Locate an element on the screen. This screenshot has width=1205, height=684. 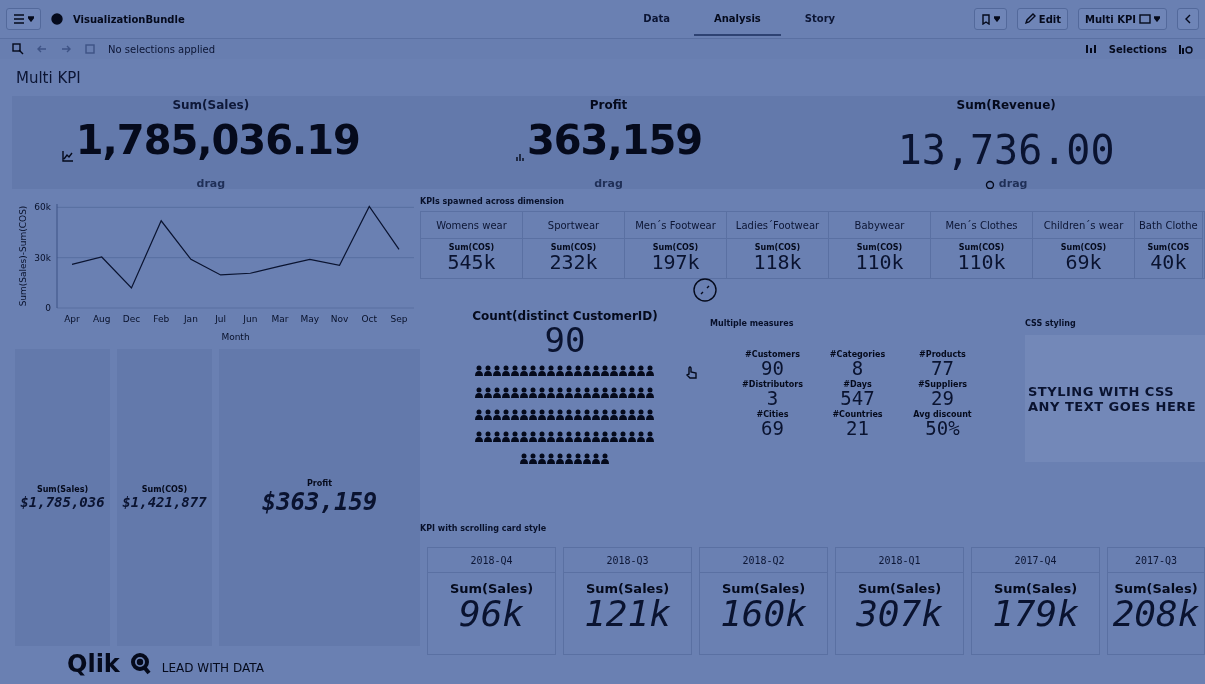
axis-tick-label: Jan is located at coordinates (190, 319).